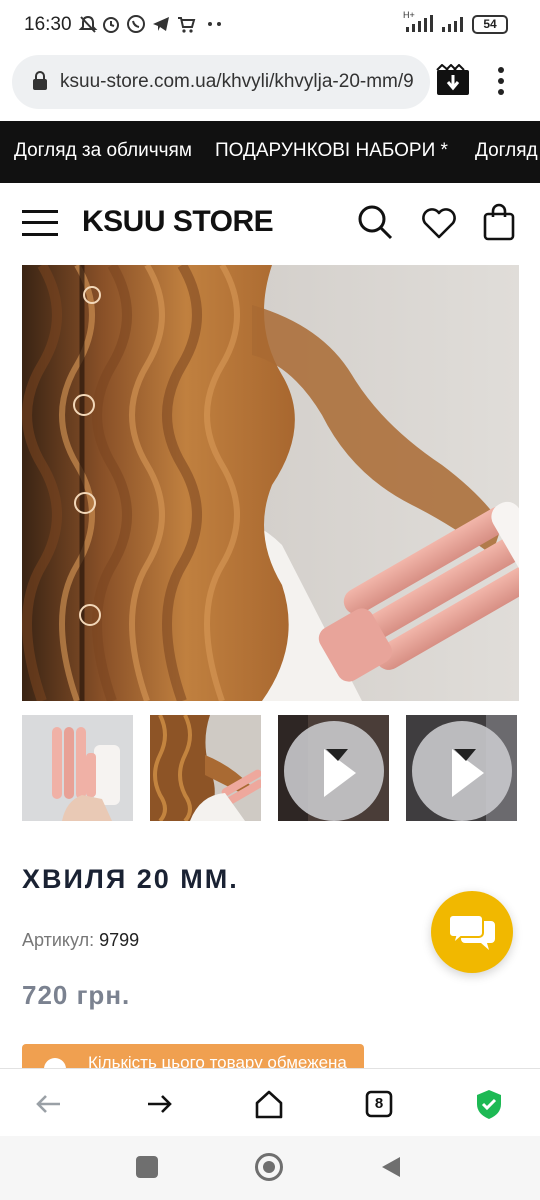 The width and height of the screenshot is (540, 1200). I want to click on home-circle-icon, so click(269, 1167).